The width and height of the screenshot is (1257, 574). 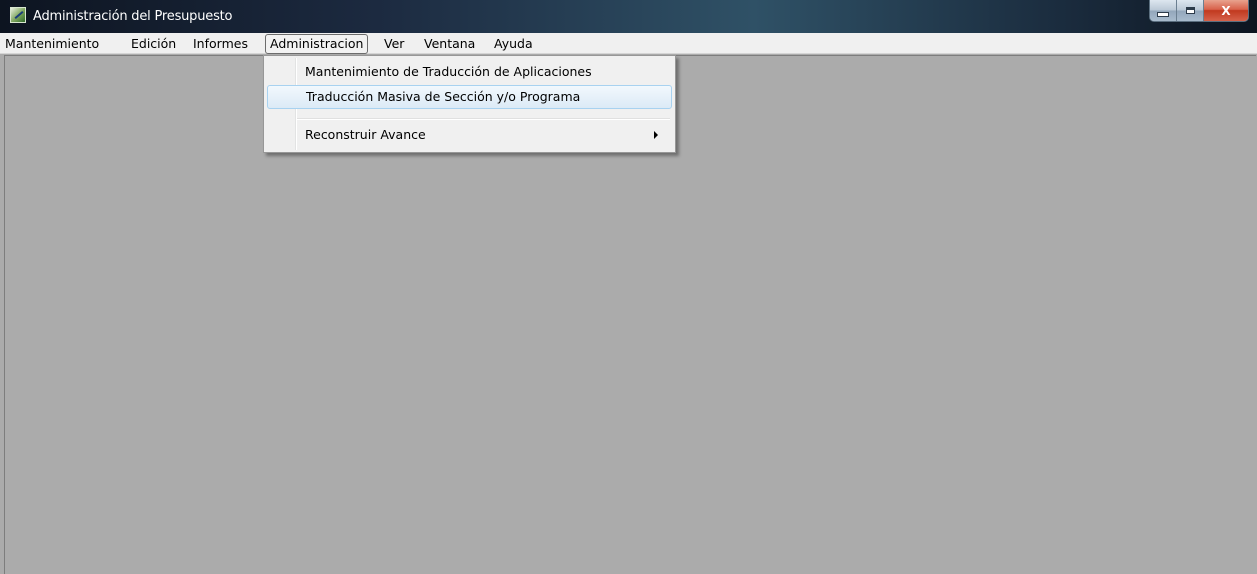 I want to click on app-edit-icon, so click(x=18, y=15).